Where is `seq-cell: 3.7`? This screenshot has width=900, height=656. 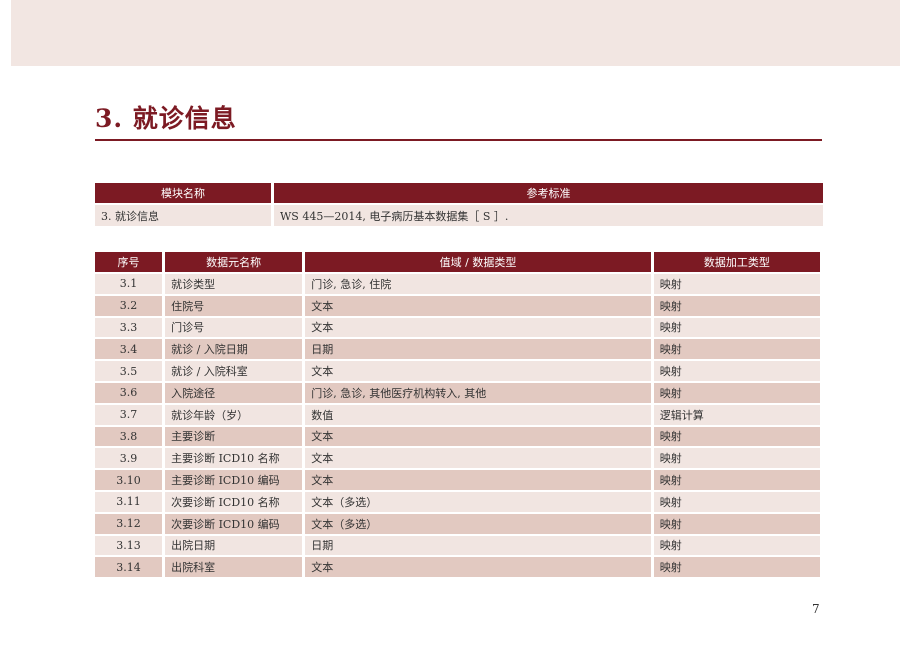 seq-cell: 3.7 is located at coordinates (129, 414).